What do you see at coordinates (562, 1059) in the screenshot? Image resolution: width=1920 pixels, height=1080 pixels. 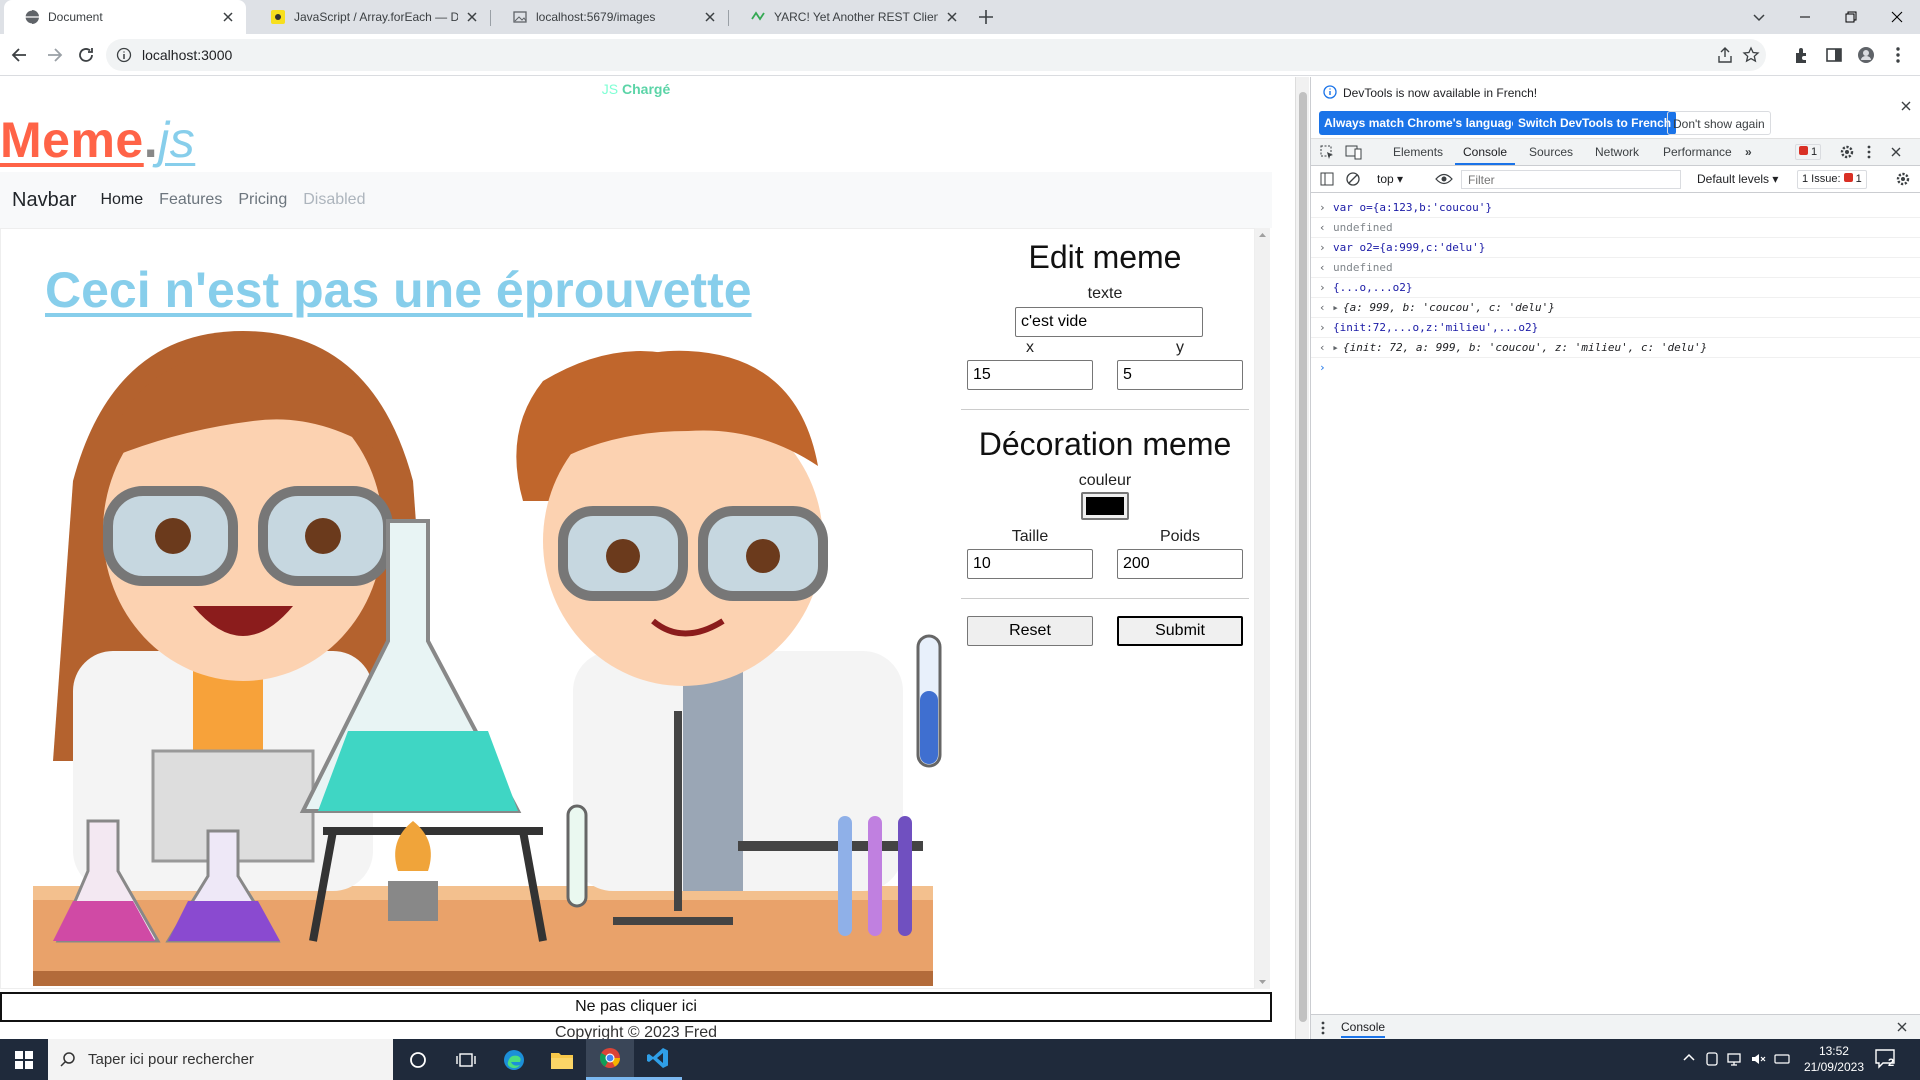 I see `file-explorer-app` at bounding box center [562, 1059].